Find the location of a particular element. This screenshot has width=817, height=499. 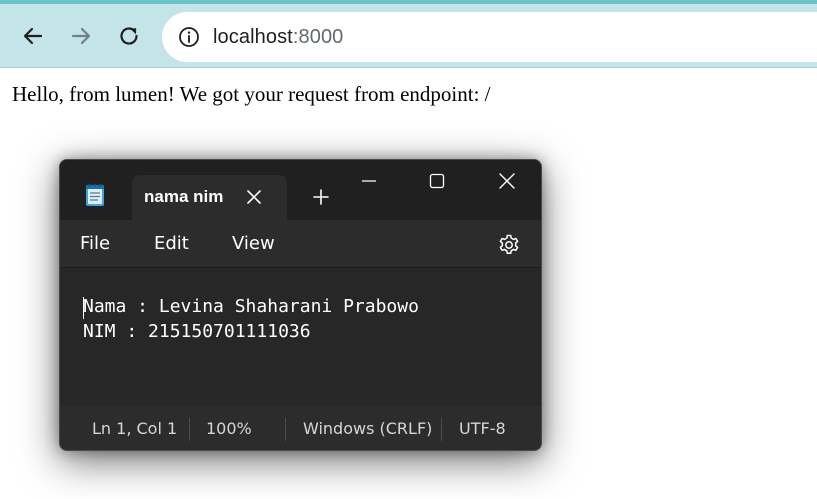

maximize-icon is located at coordinates (437, 181).